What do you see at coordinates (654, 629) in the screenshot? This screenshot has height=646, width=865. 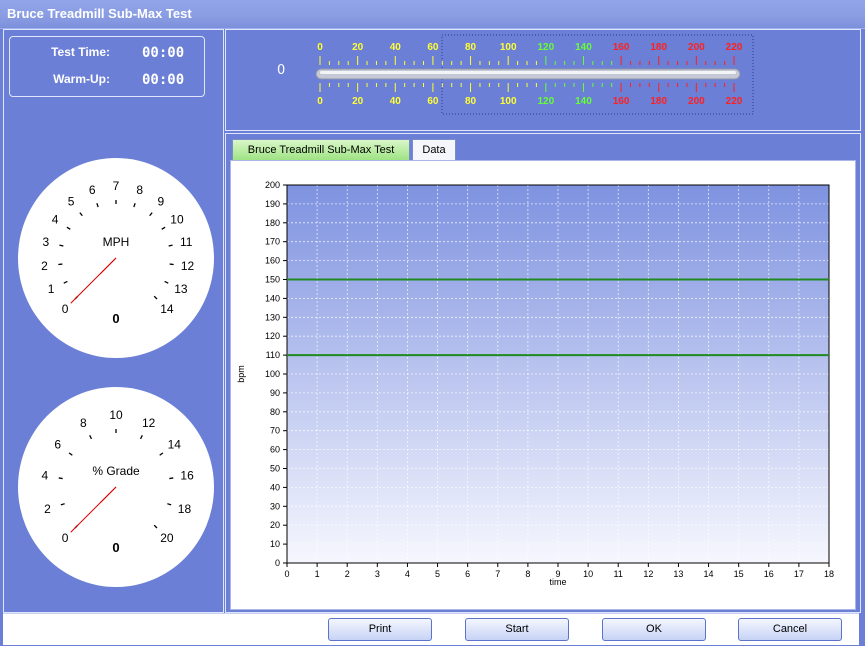 I see `ok-button: OK` at bounding box center [654, 629].